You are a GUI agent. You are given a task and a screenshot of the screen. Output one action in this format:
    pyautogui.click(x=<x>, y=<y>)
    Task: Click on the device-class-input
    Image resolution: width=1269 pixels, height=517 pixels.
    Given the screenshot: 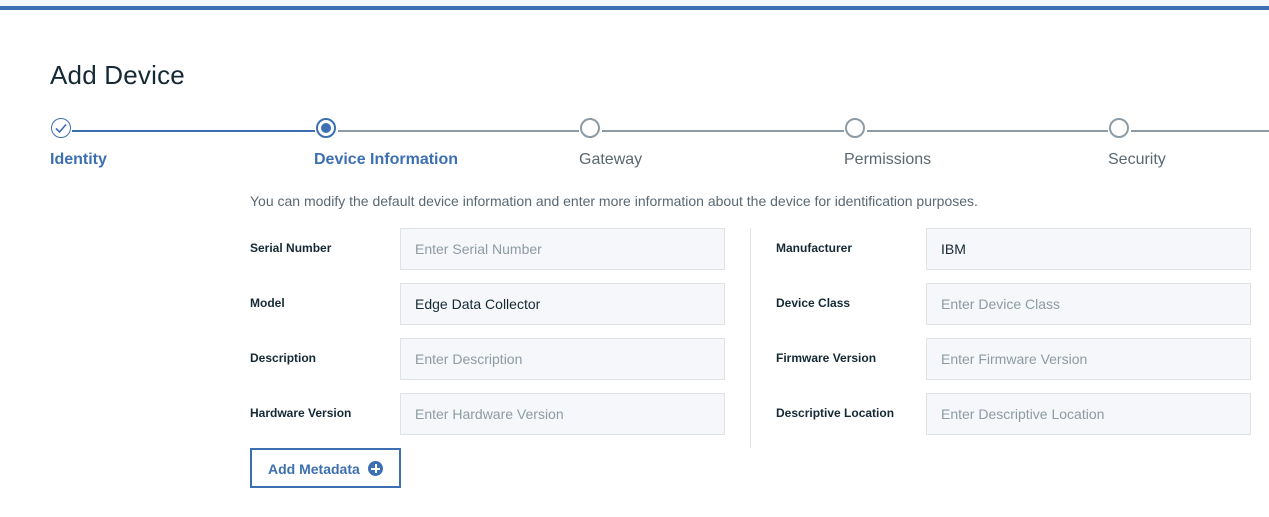 What is the action you would take?
    pyautogui.click(x=1088, y=304)
    